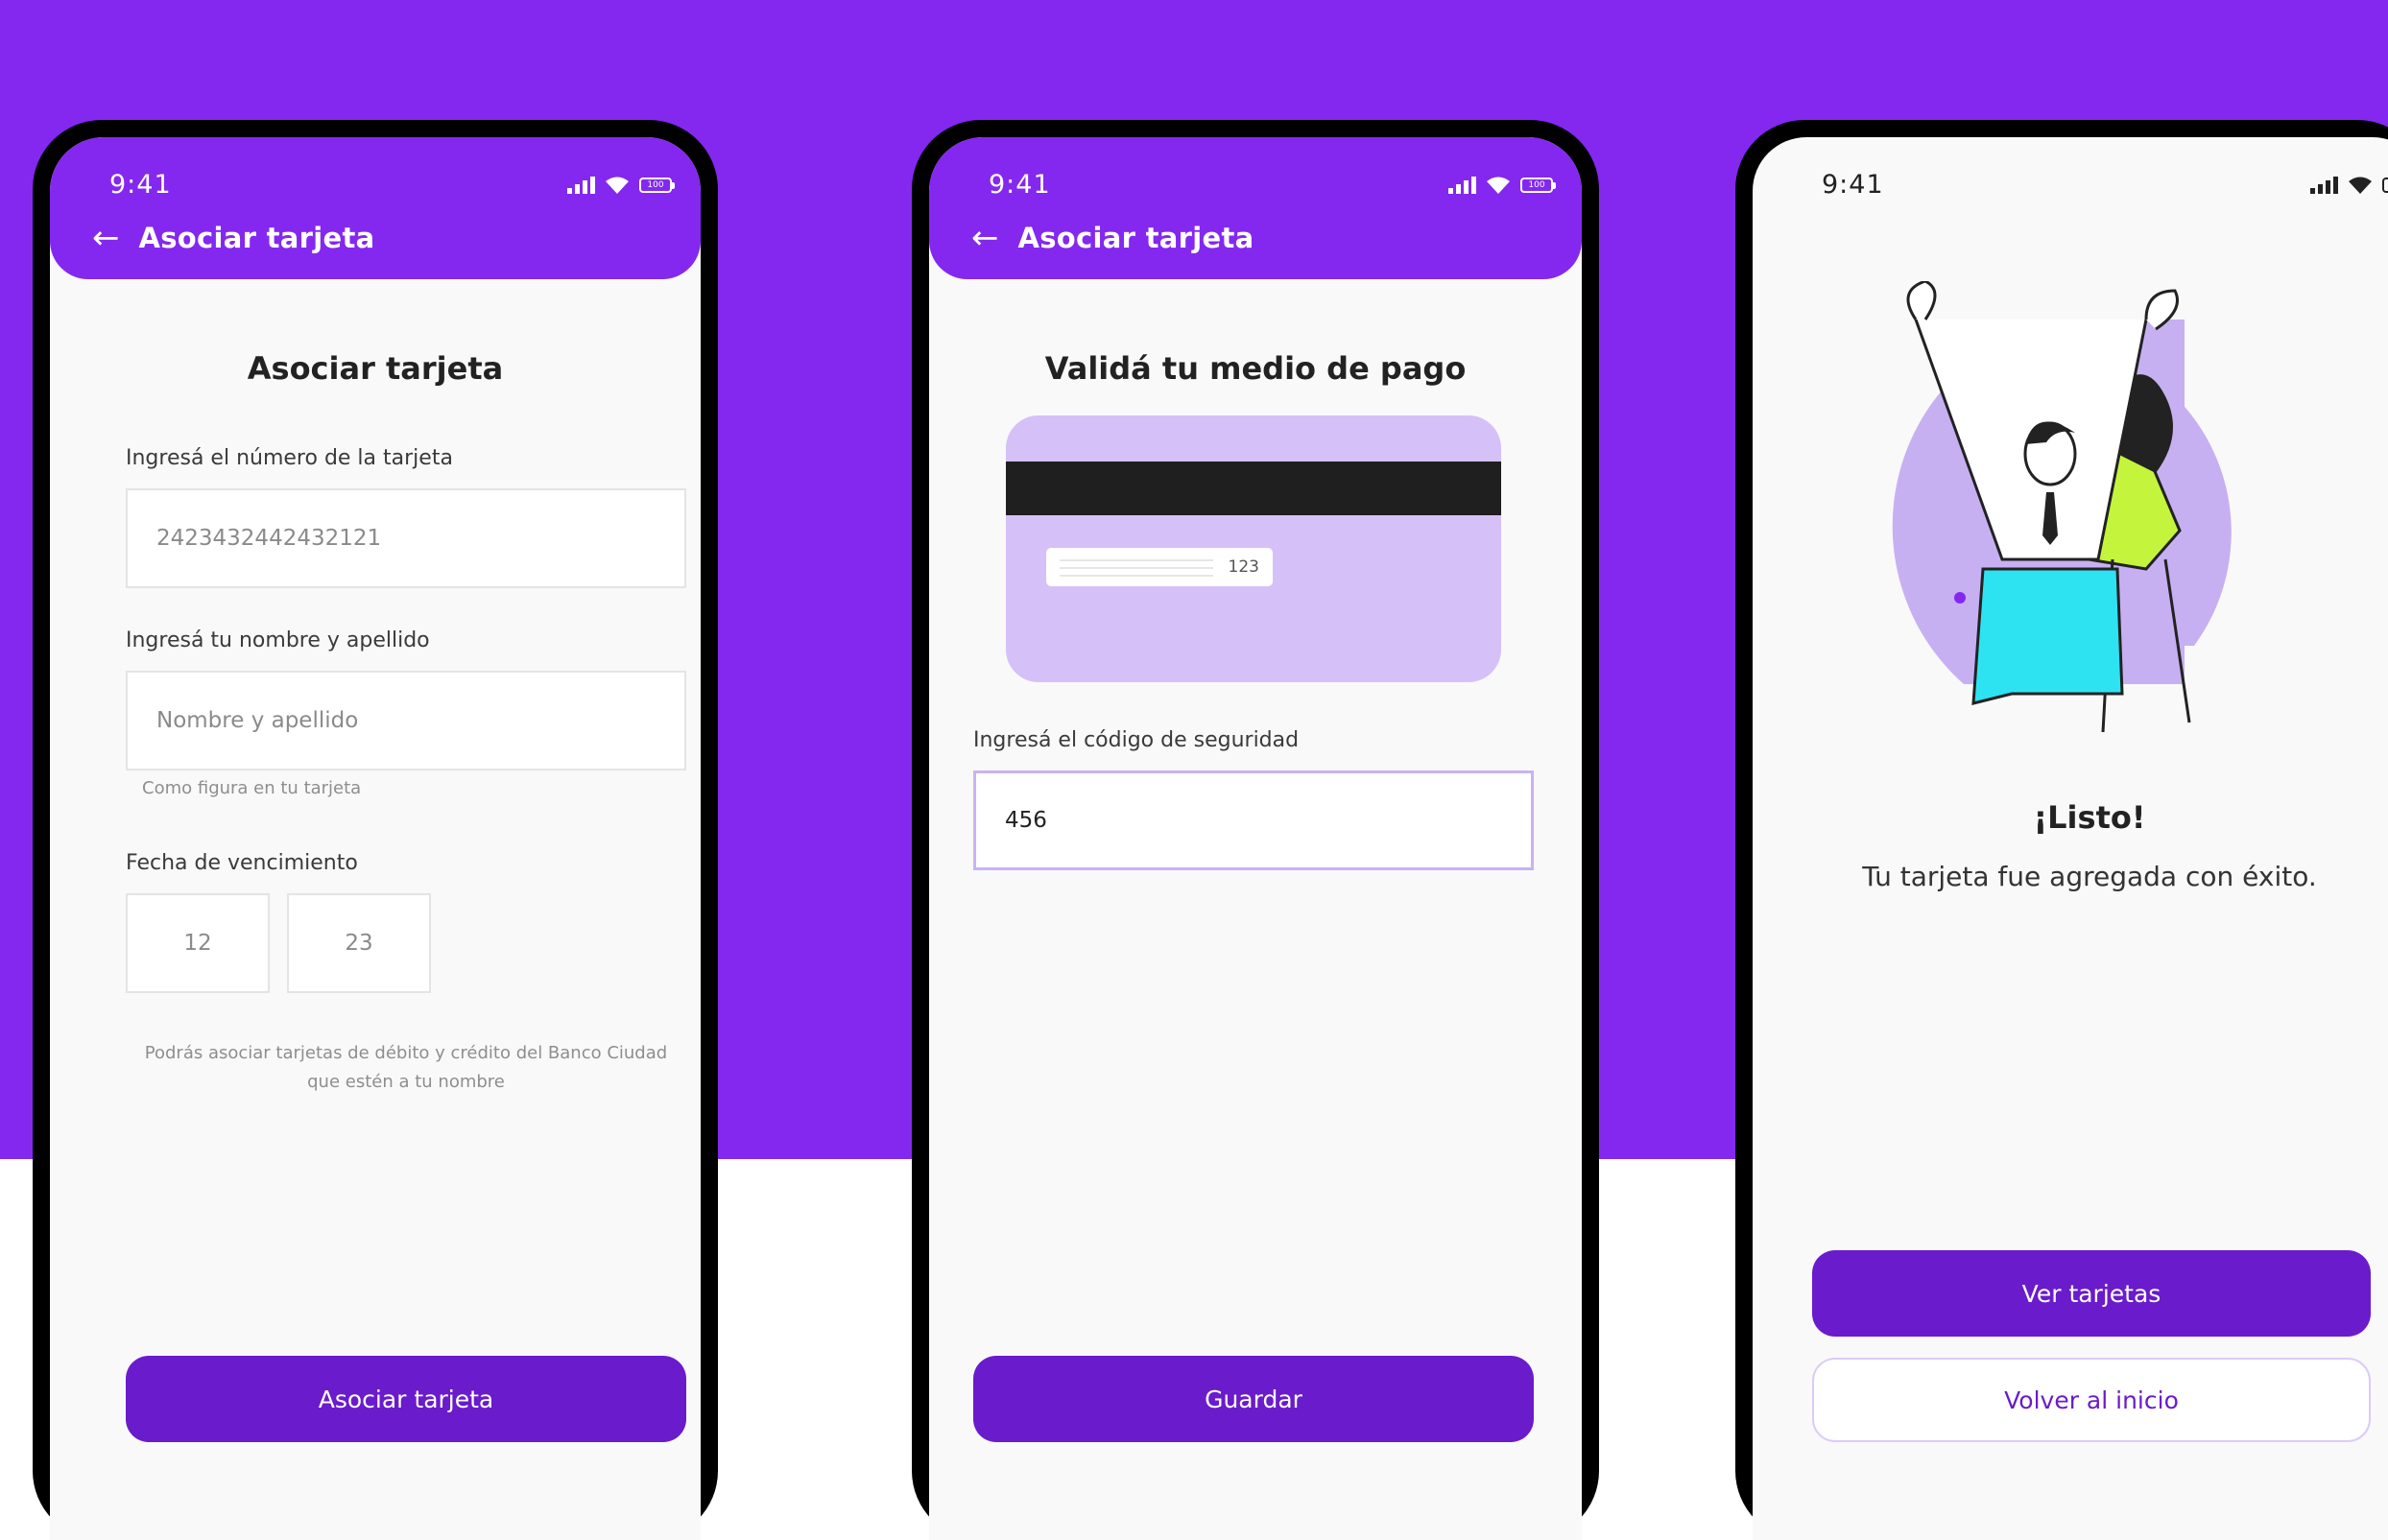 This screenshot has height=1540, width=2388. Describe the element at coordinates (2089, 876) in the screenshot. I see `success-message: Tu tarjeta fue agregada con éxito.` at that location.